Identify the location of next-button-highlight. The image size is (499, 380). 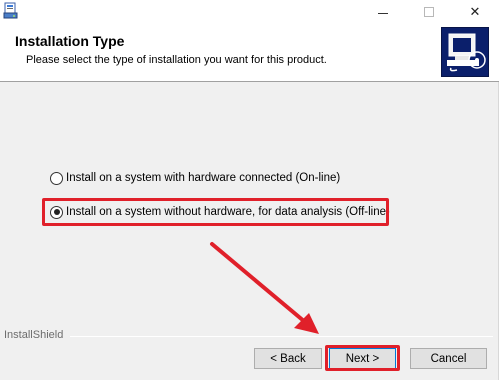
(362, 358).